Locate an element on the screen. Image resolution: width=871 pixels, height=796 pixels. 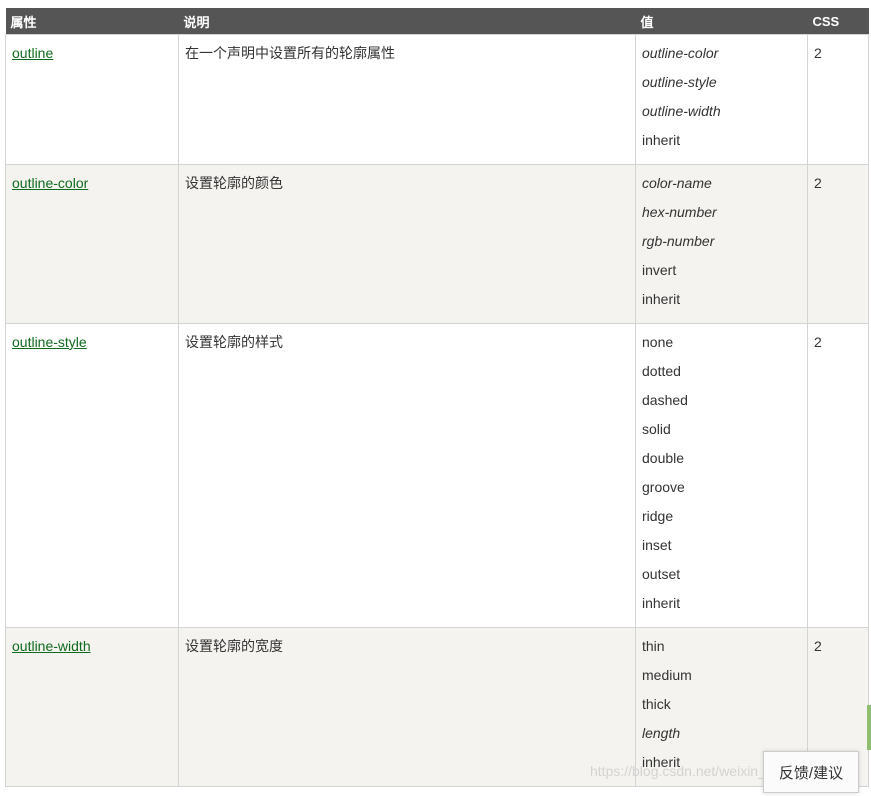
value-item: outset is located at coordinates (661, 574).